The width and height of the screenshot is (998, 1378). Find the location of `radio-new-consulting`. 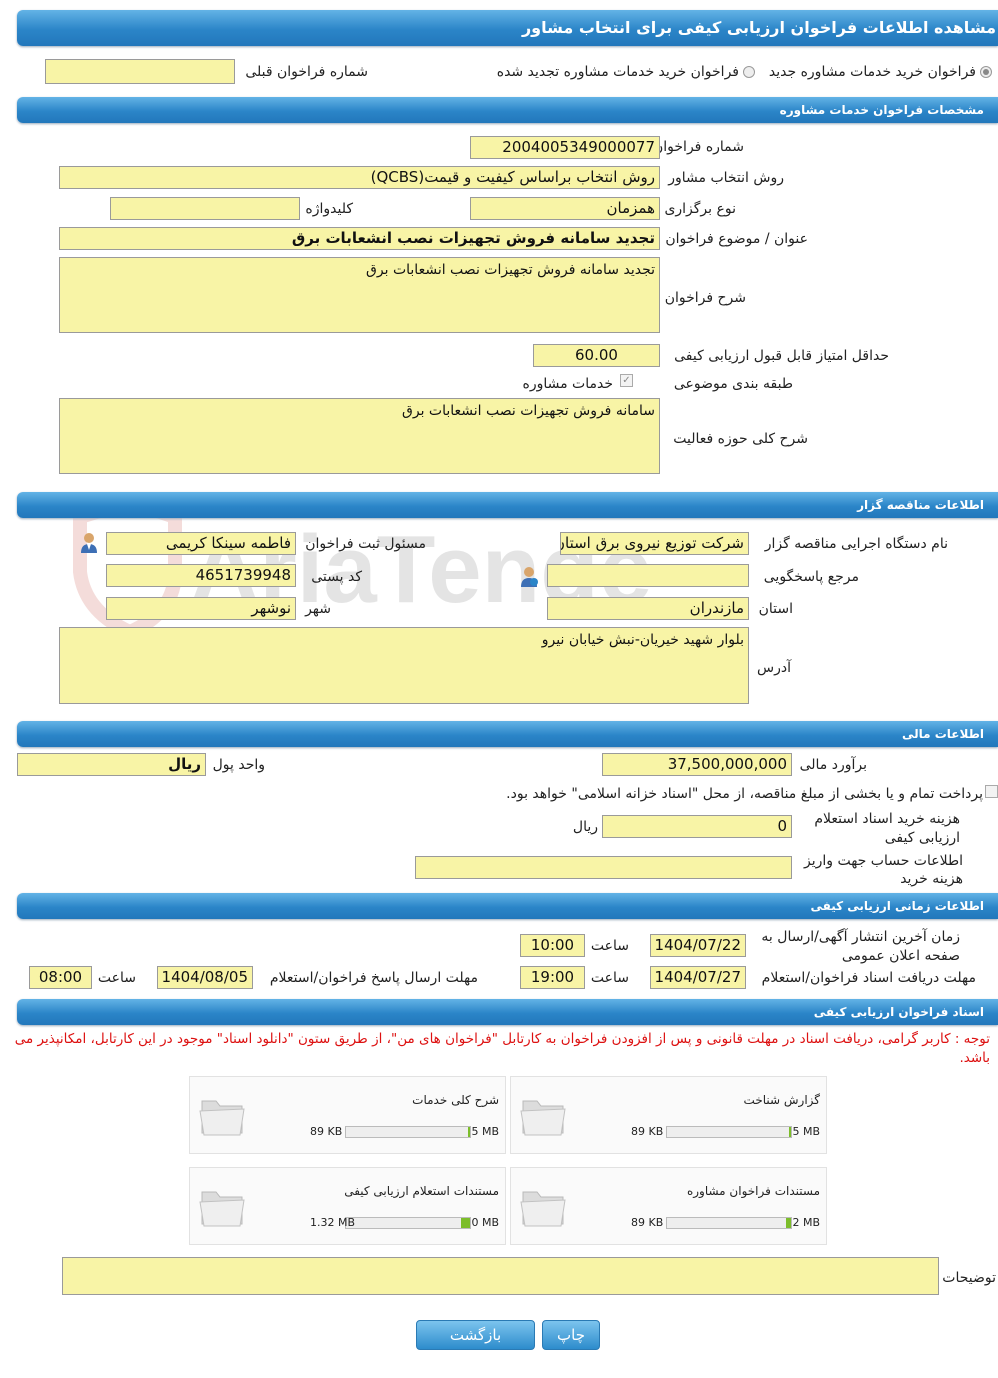

radio-new-consulting is located at coordinates (986, 72).